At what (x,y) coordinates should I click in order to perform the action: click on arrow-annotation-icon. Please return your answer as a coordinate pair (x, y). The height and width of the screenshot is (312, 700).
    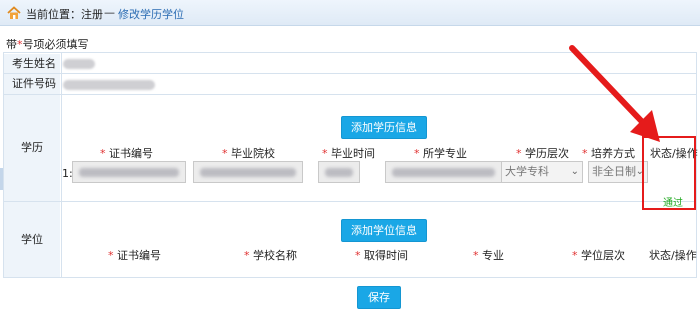
    Looking at the image, I should click on (614, 93).